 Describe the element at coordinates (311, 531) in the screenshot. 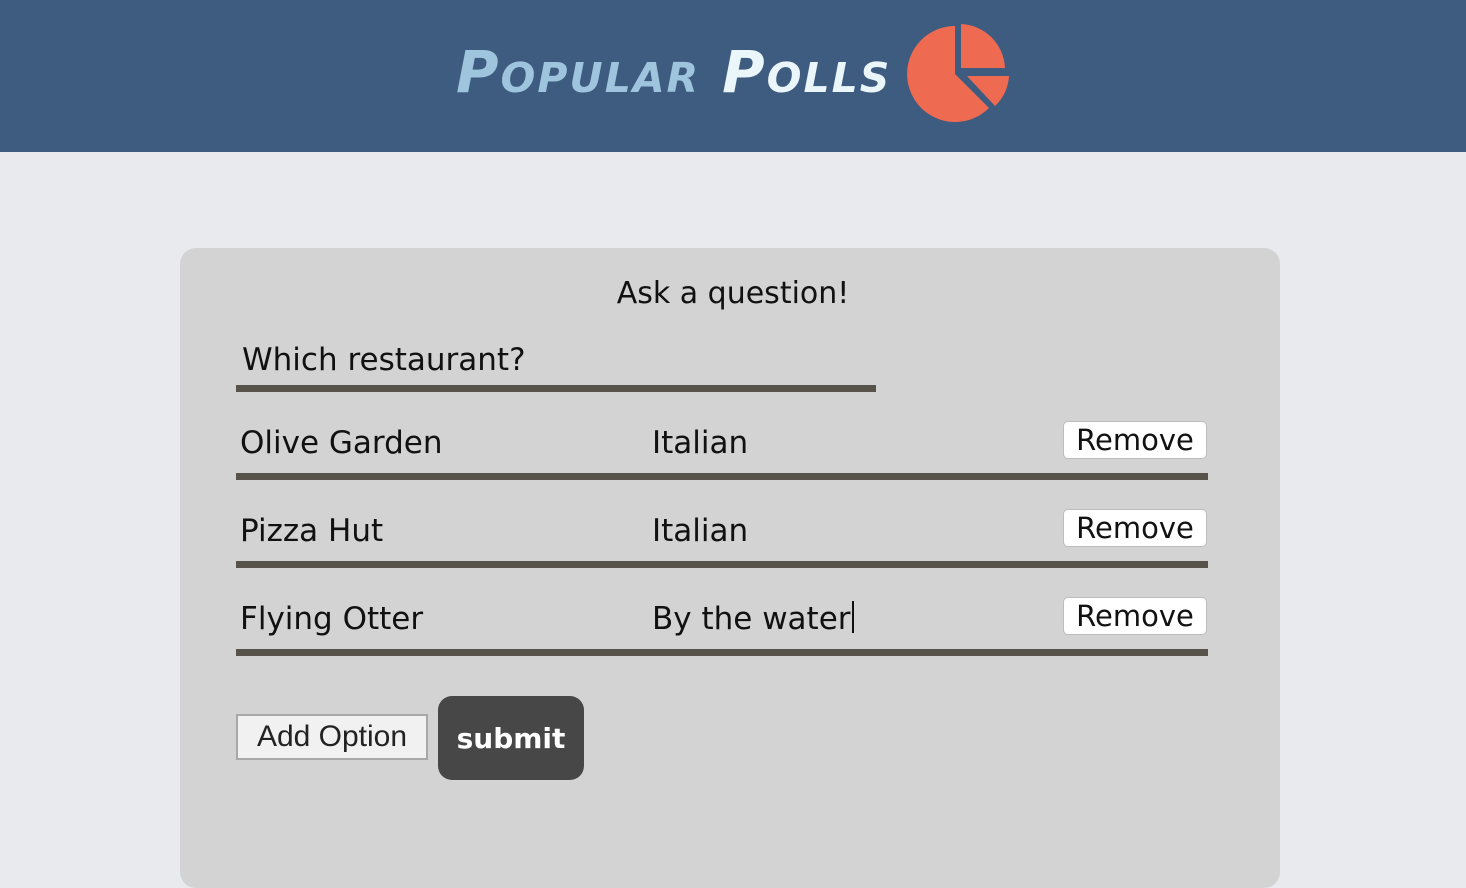

I see `option-name-input: Pizza Hut` at that location.